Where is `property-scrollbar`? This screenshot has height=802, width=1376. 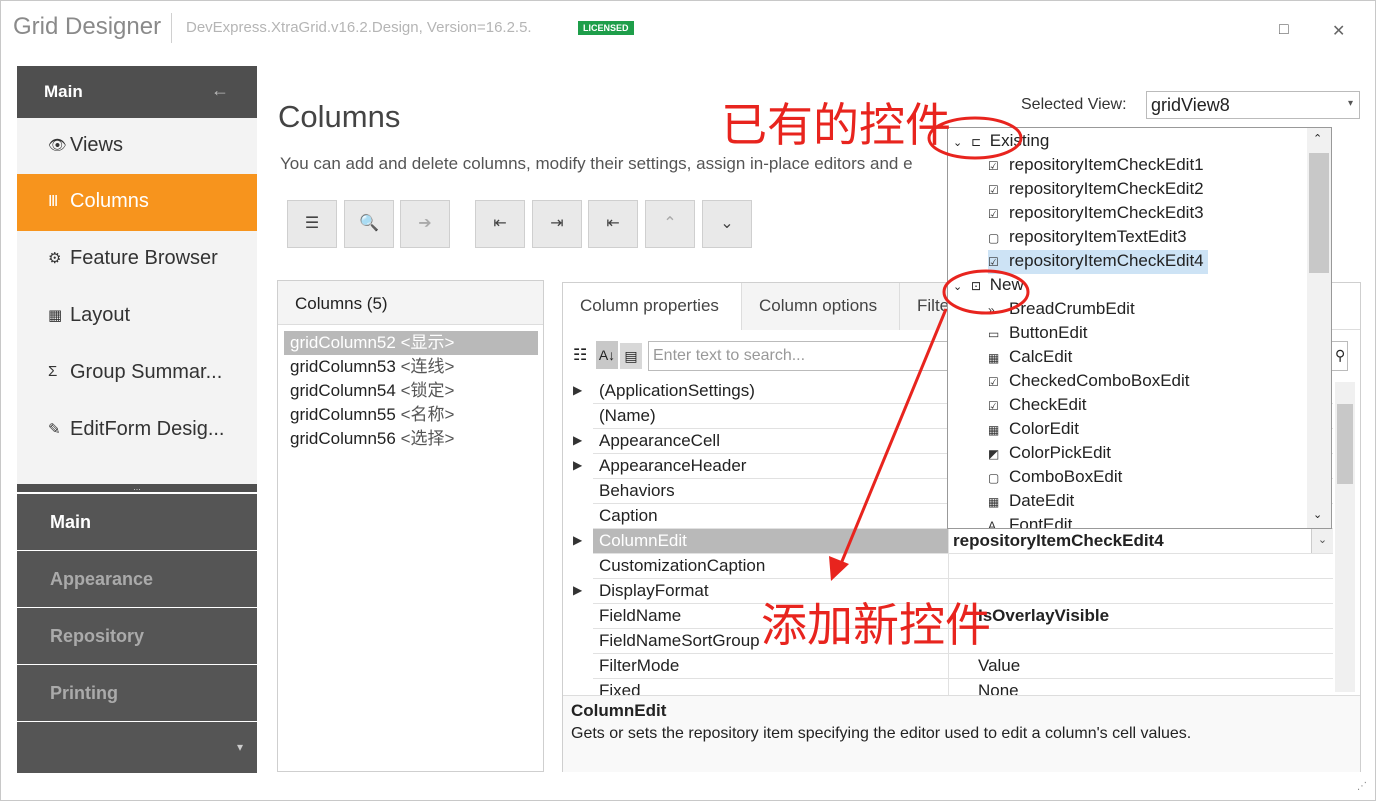
property-scrollbar is located at coordinates (1345, 537).